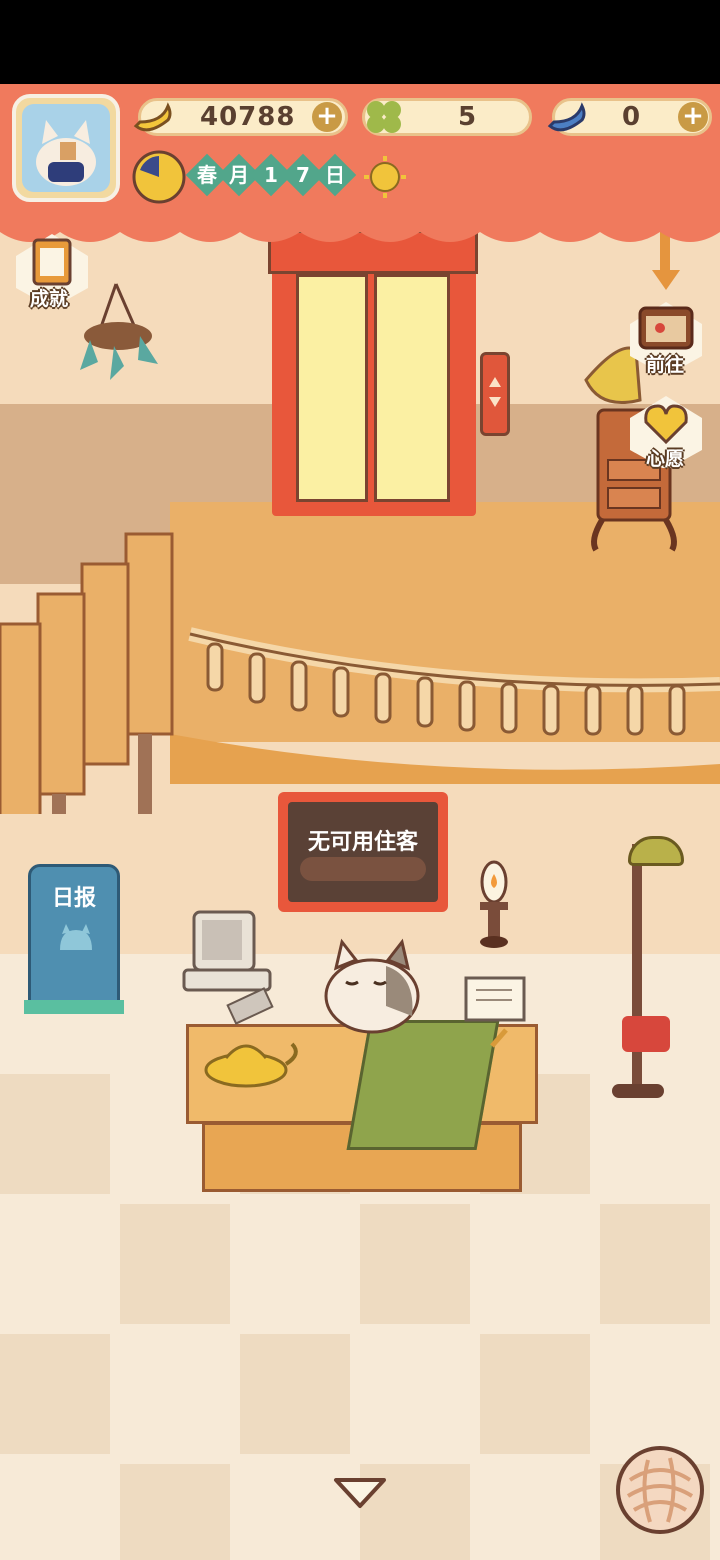 The image size is (720, 1560). What do you see at coordinates (76, 937) in the screenshot?
I see `cat-face-icon` at bounding box center [76, 937].